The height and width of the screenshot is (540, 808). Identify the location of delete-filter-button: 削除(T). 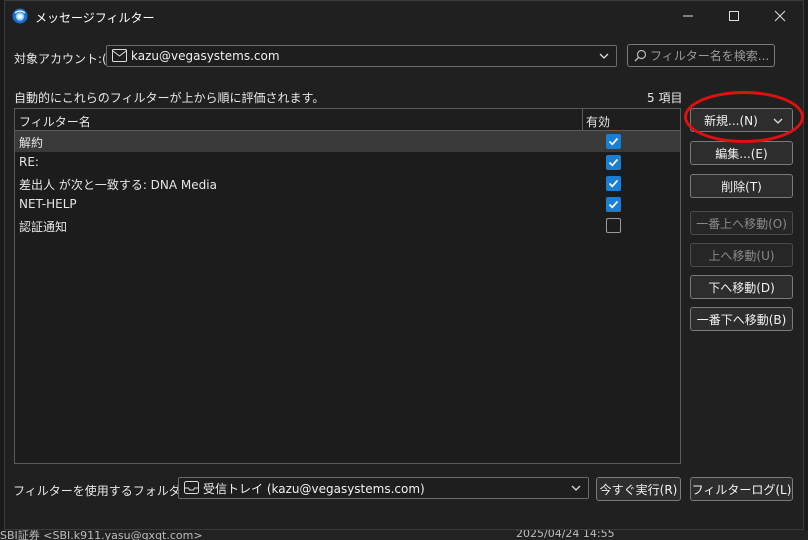
(741, 186).